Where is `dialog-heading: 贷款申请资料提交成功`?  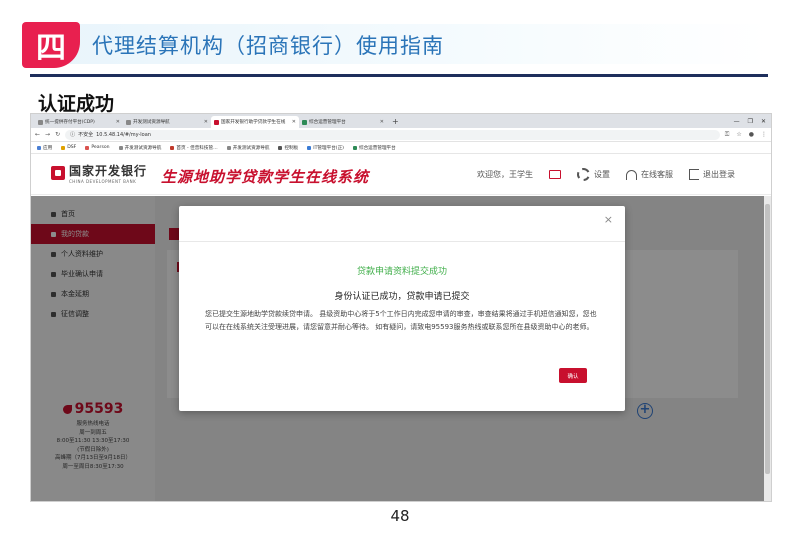
dialog-heading: 贷款申请资料提交成功 is located at coordinates (401, 272).